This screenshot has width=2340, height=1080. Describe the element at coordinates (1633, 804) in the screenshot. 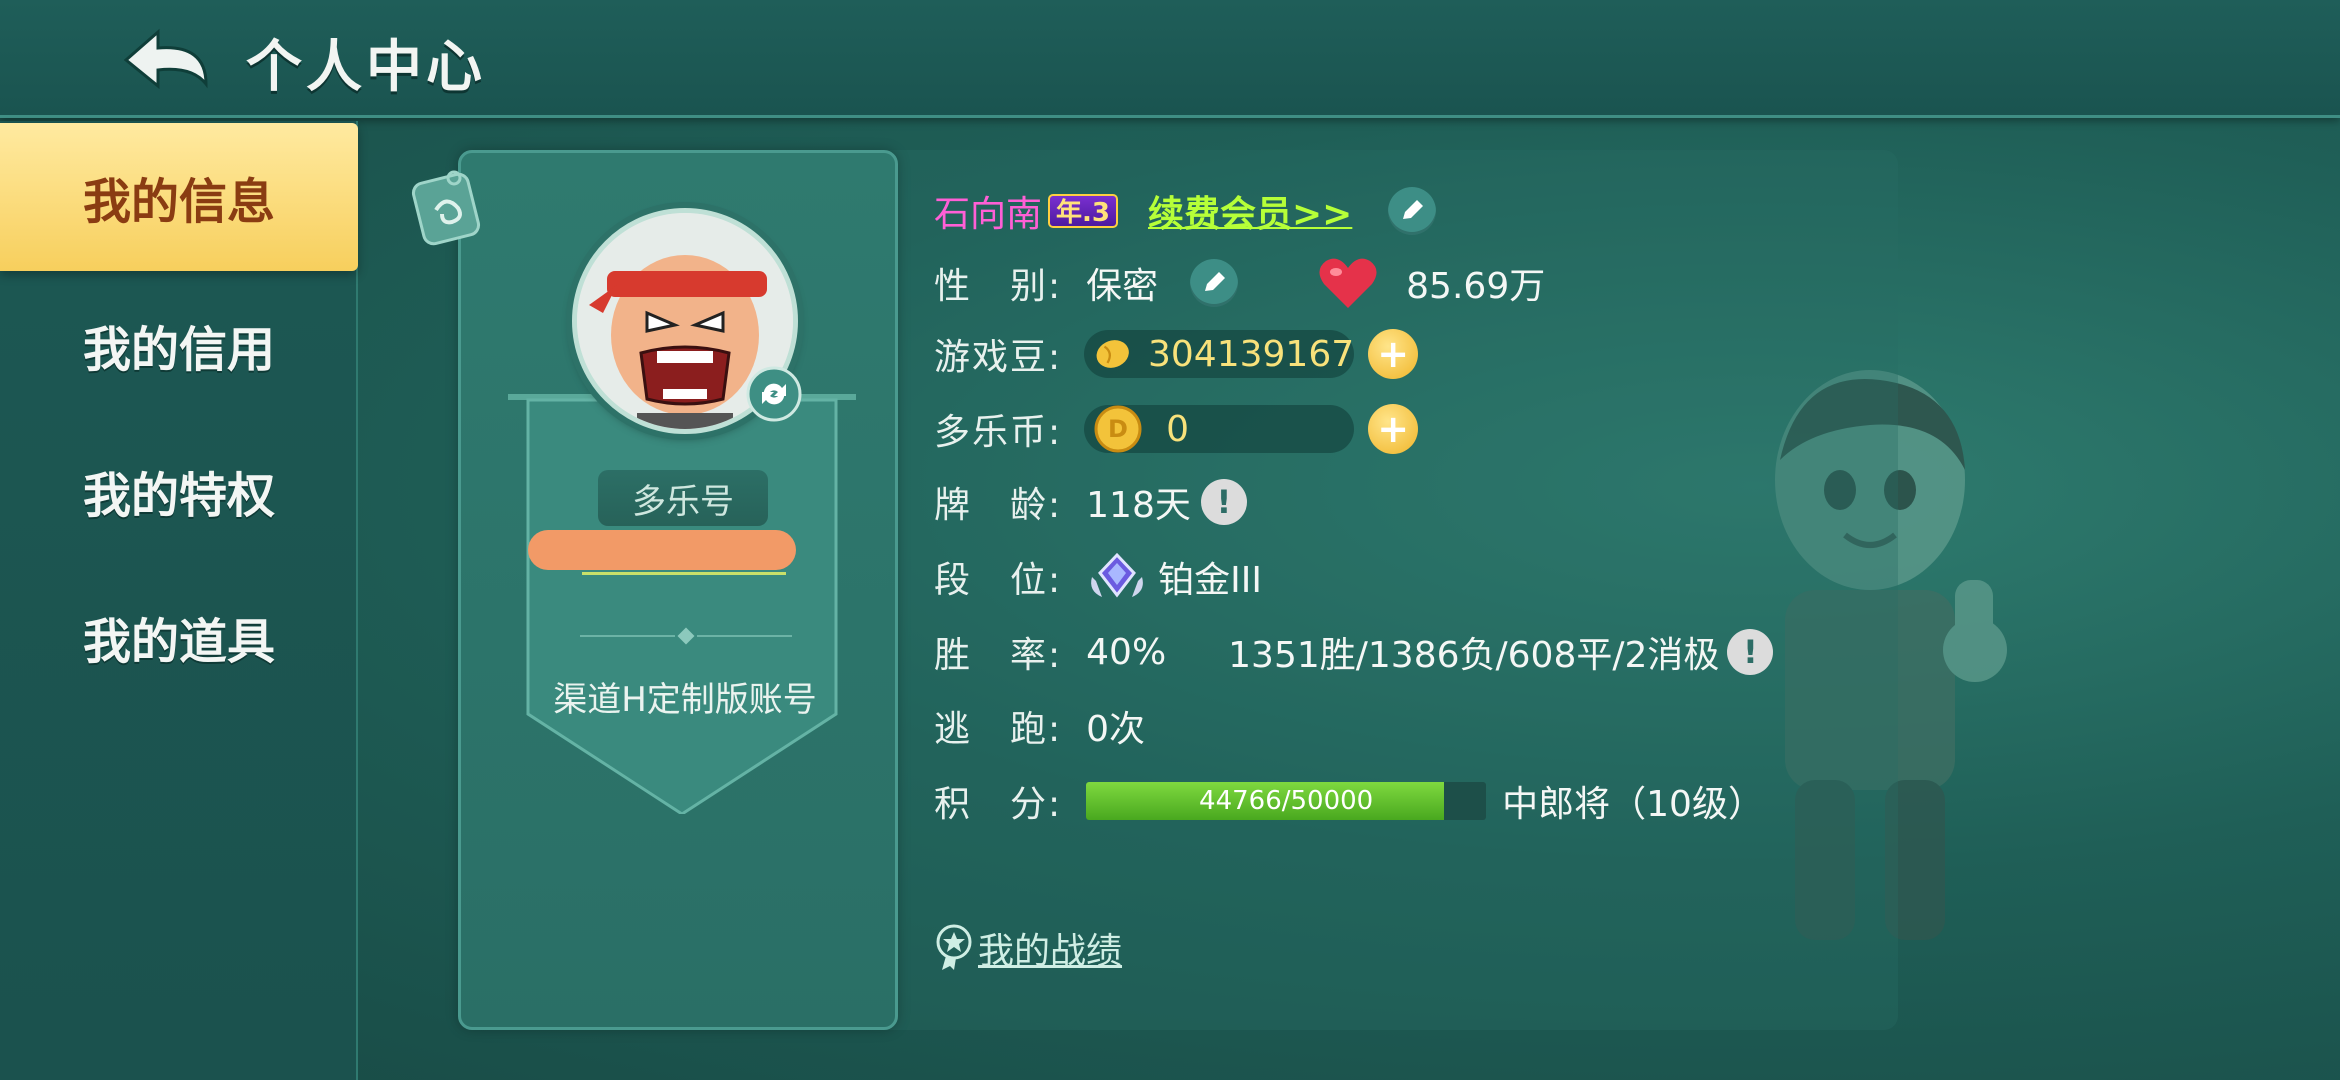

I see `score-rank-title: 中郎将（10级）` at that location.